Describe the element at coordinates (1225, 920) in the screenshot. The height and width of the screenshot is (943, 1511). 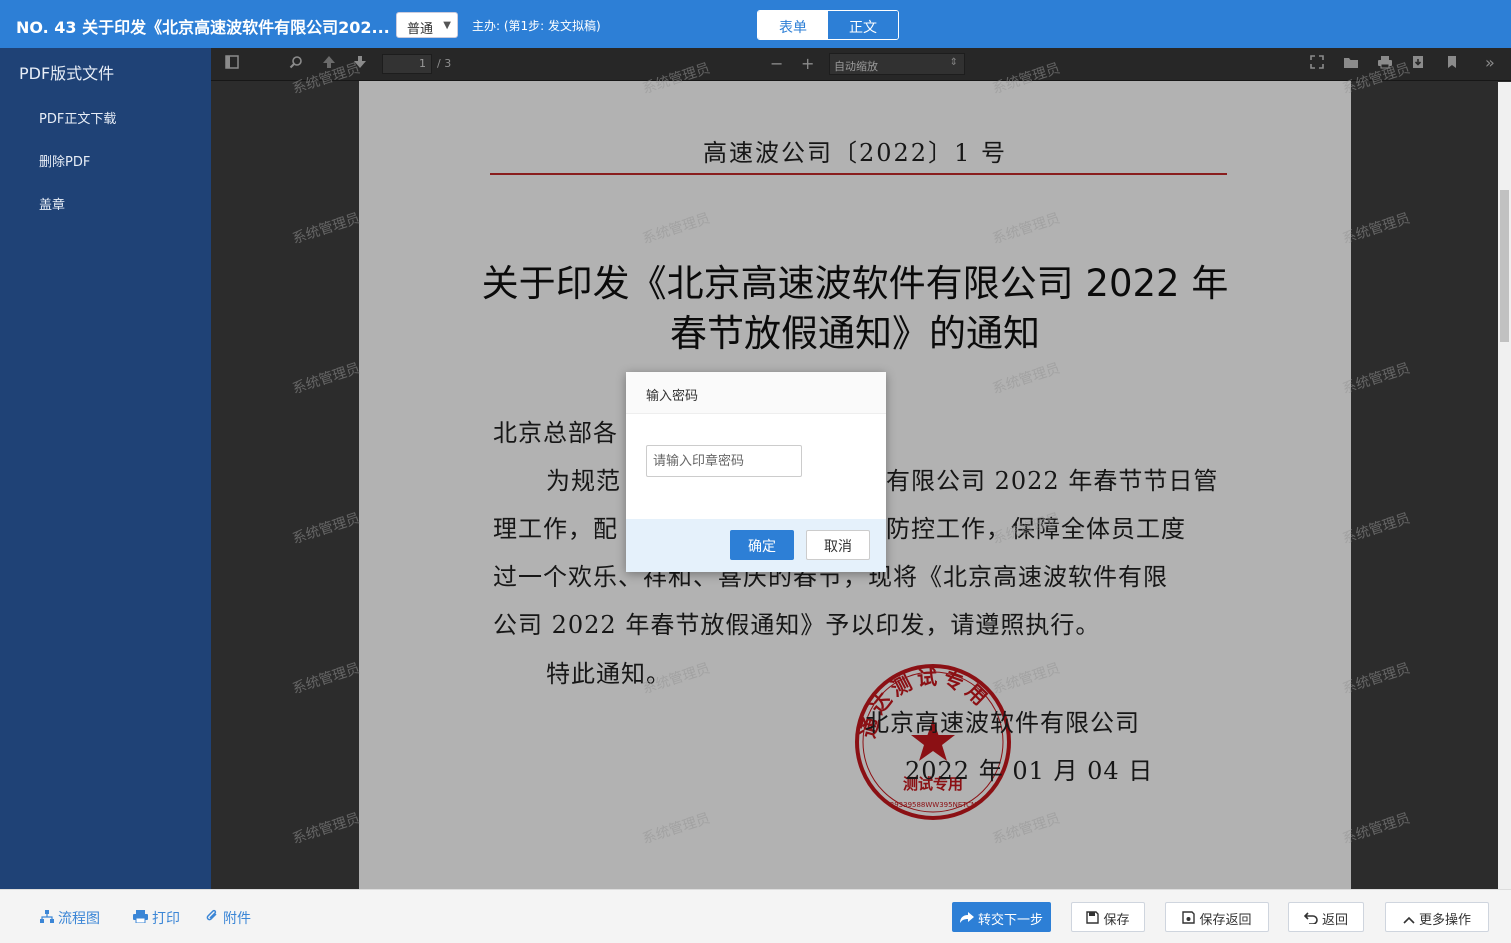
I see `save-return-label: 保存返回` at that location.